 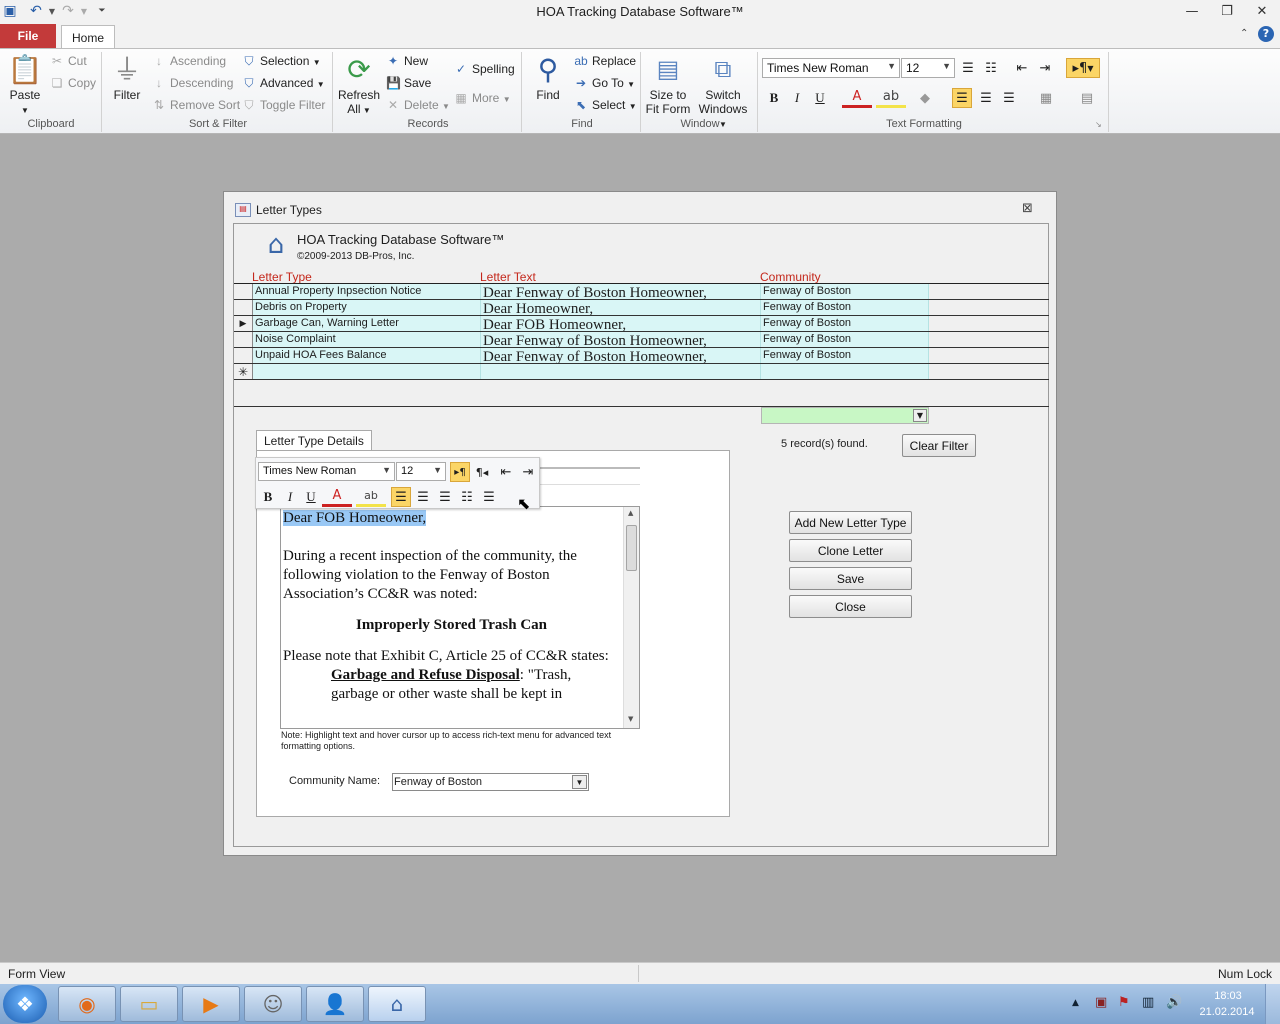 What do you see at coordinates (1022, 68) in the screenshot?
I see `decrease-indent-icon: ⇤` at bounding box center [1022, 68].